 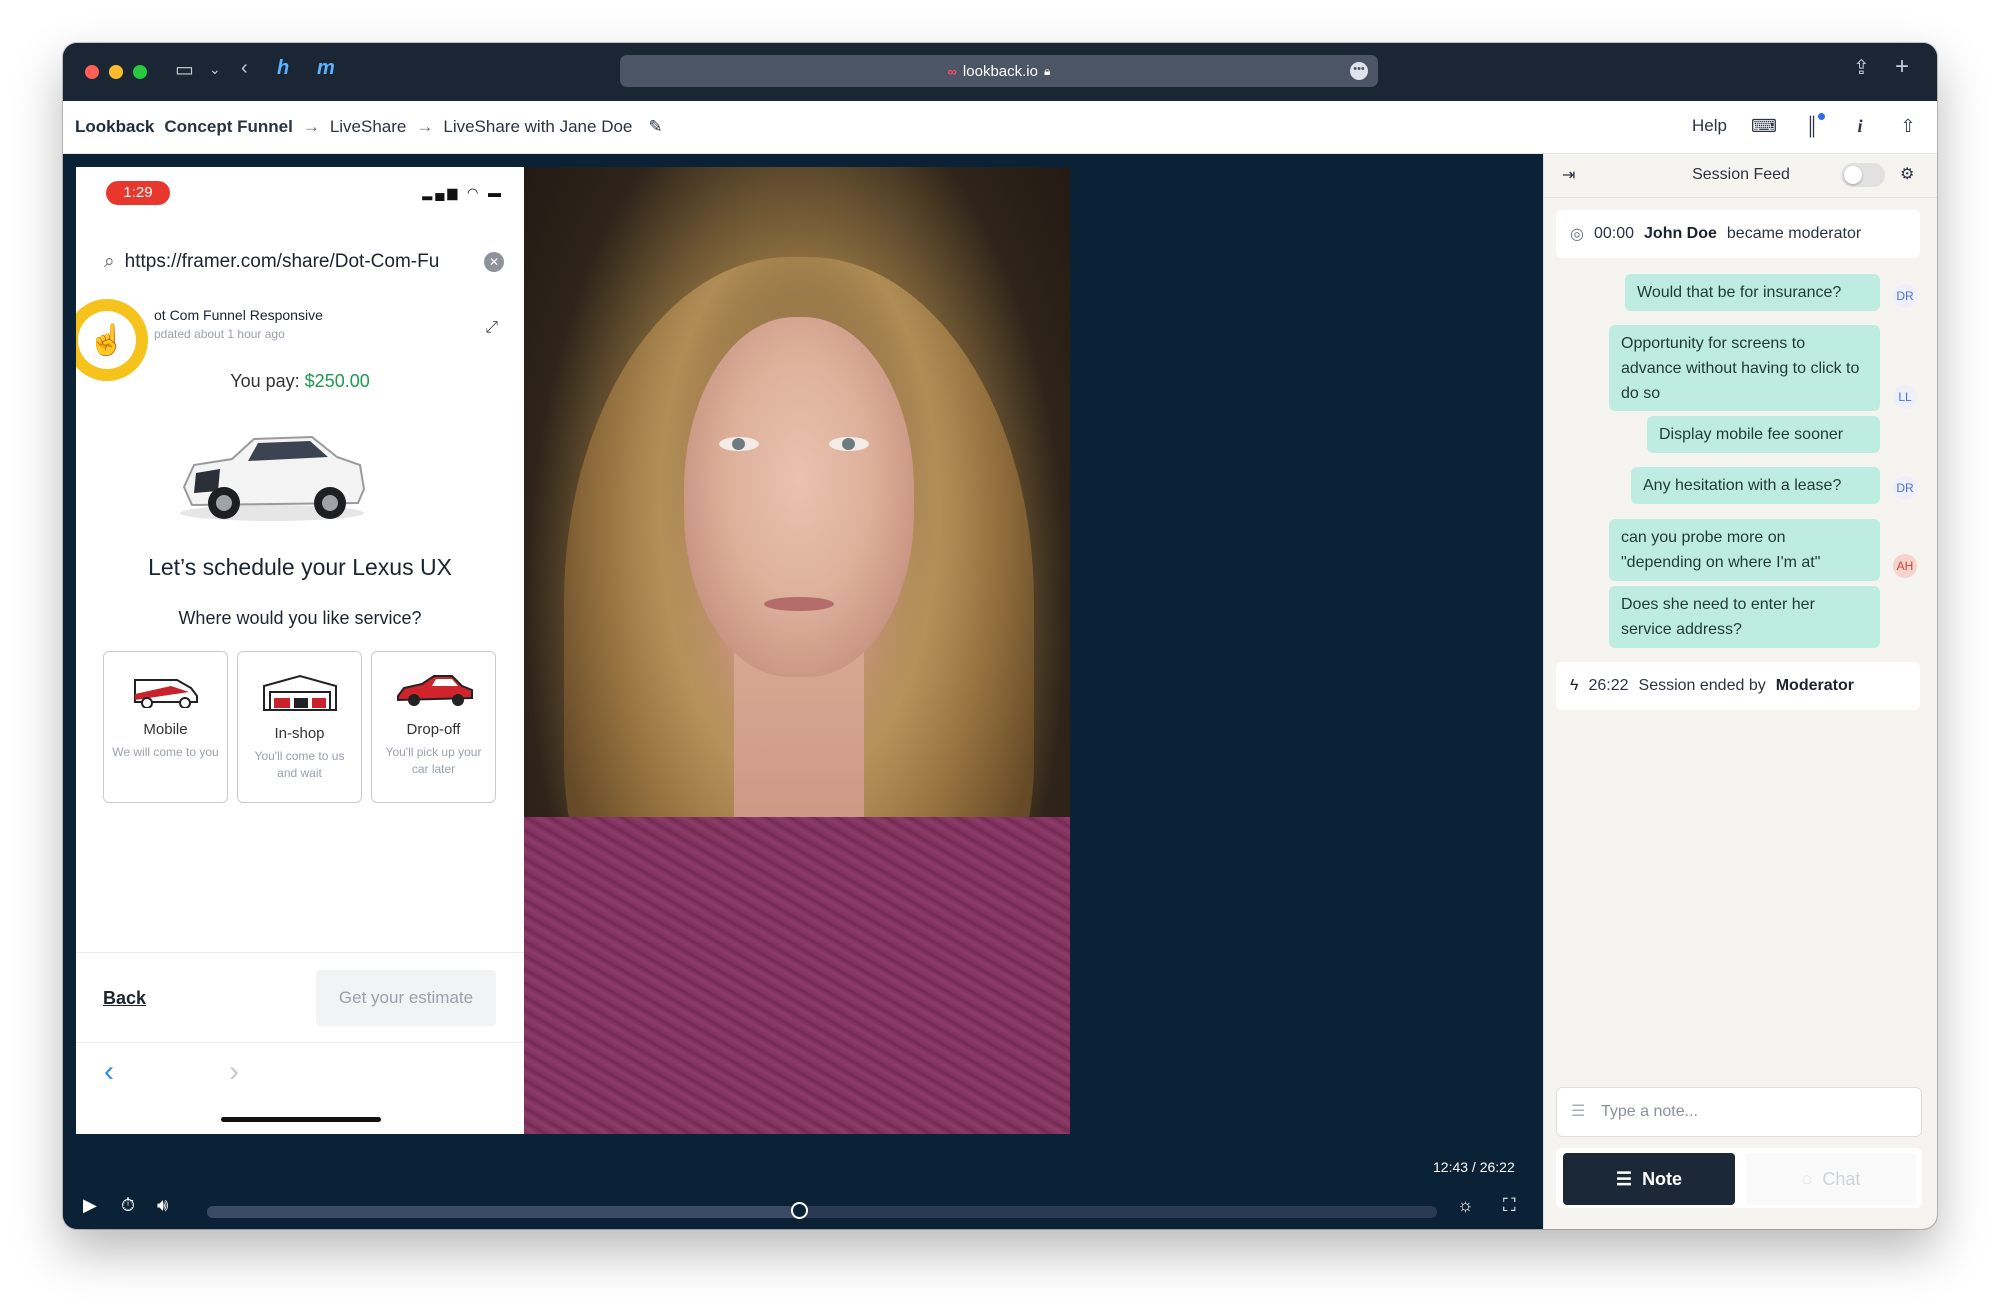 I want to click on option-description: You'll pick up your car later, so click(x=433, y=760).